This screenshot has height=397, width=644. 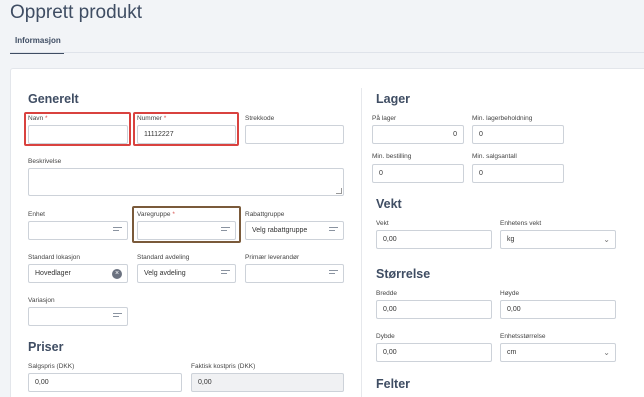 I want to click on section-generelt: Generelt, so click(x=53, y=99).